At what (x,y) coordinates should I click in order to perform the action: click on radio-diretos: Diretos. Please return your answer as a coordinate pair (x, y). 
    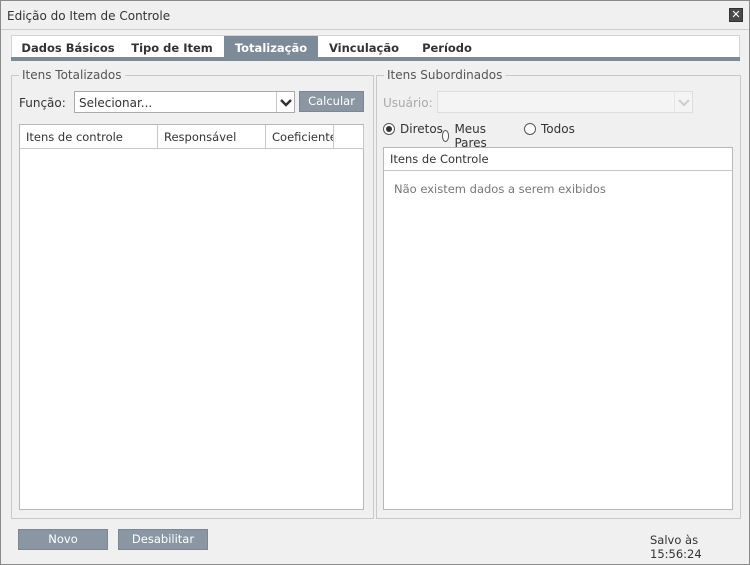
    Looking at the image, I should click on (413, 129).